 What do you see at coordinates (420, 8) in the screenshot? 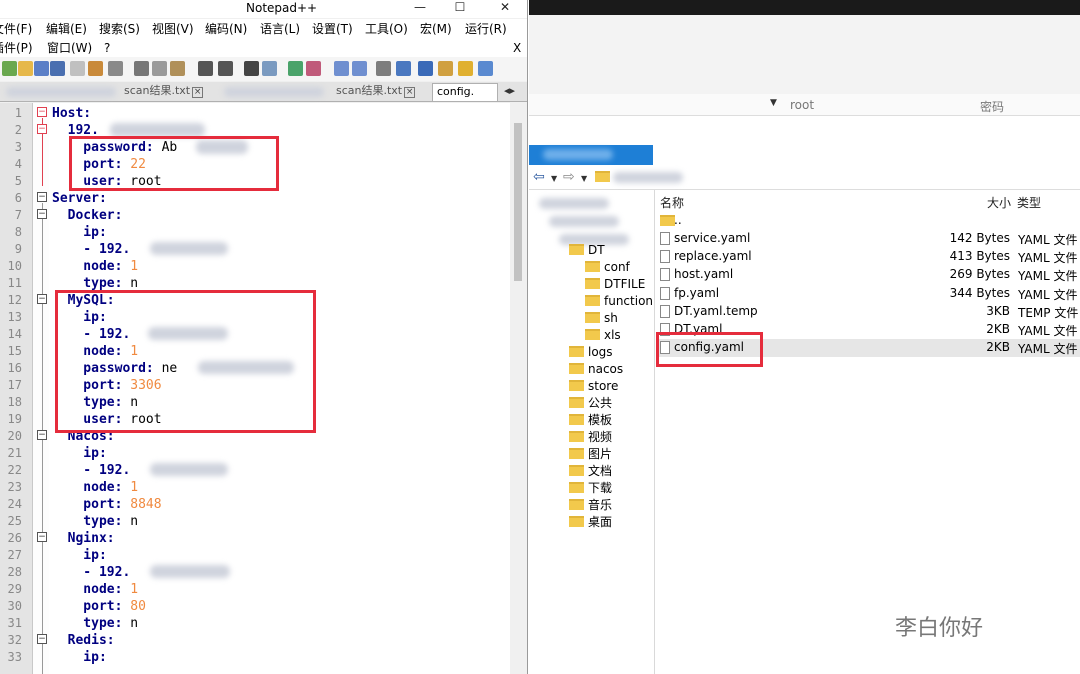
I see `minimize-icon: —` at bounding box center [420, 8].